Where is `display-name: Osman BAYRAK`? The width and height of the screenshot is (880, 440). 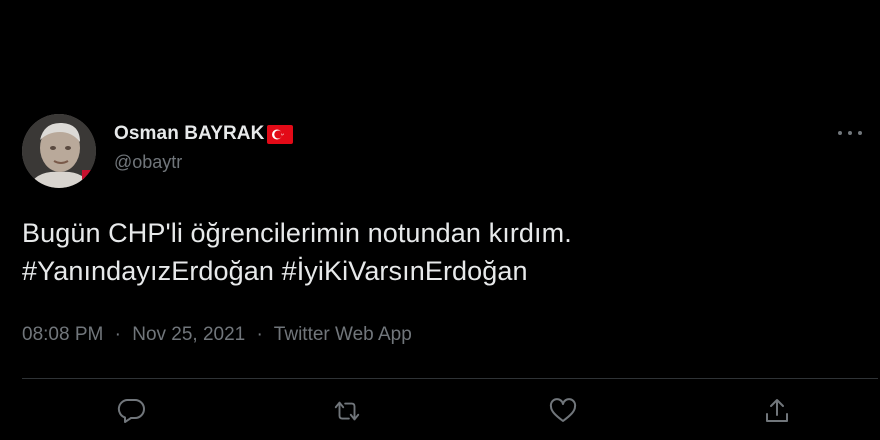 display-name: Osman BAYRAK is located at coordinates (189, 134).